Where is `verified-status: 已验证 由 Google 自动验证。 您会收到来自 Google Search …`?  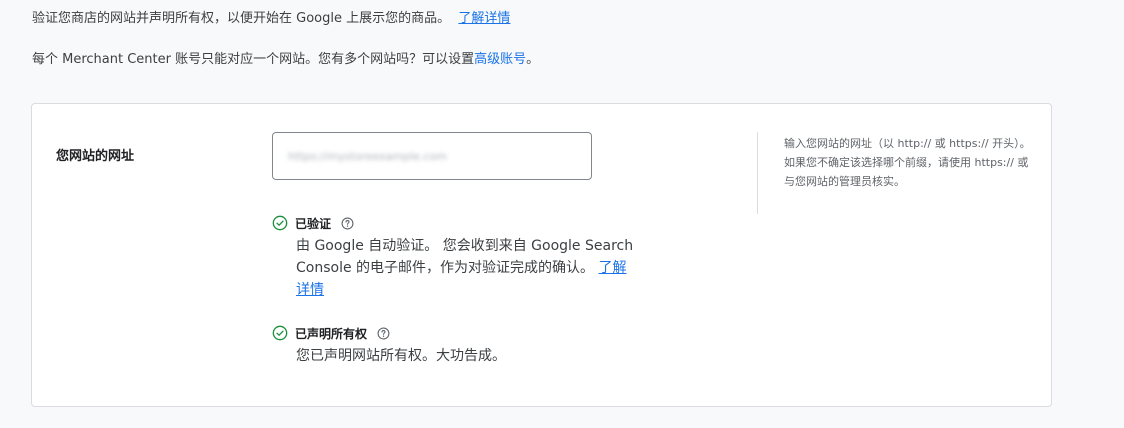
verified-status: 已验证 由 Google 自动验证。 您会收到来自 Google Search … is located at coordinates (454, 257).